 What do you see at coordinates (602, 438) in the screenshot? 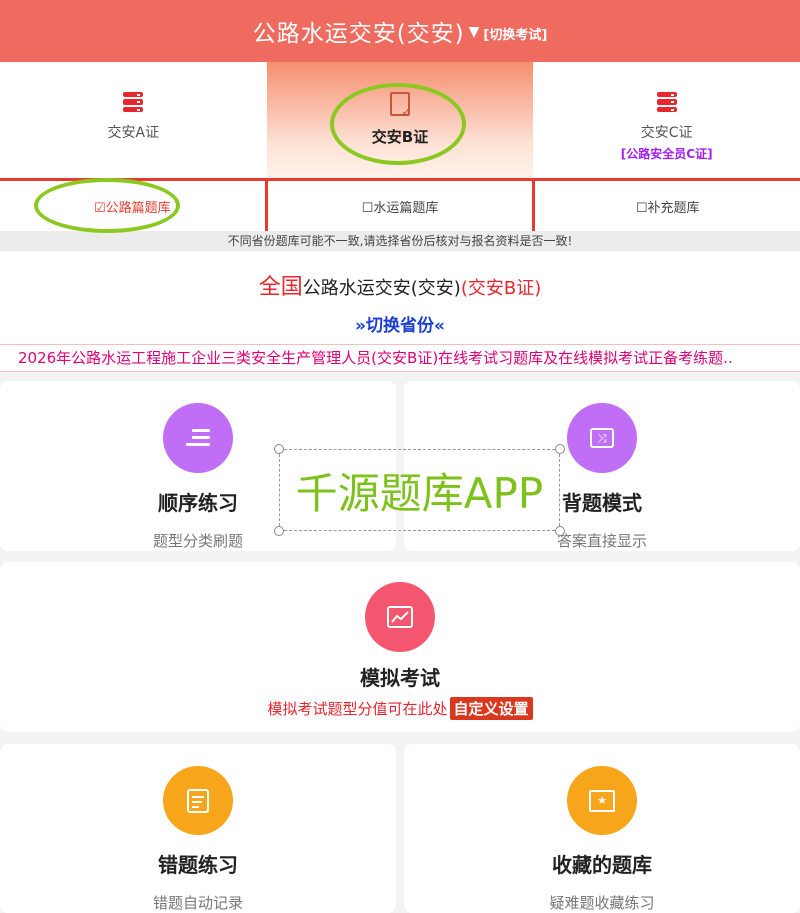
I see `shuffle-icon: ⤨` at bounding box center [602, 438].